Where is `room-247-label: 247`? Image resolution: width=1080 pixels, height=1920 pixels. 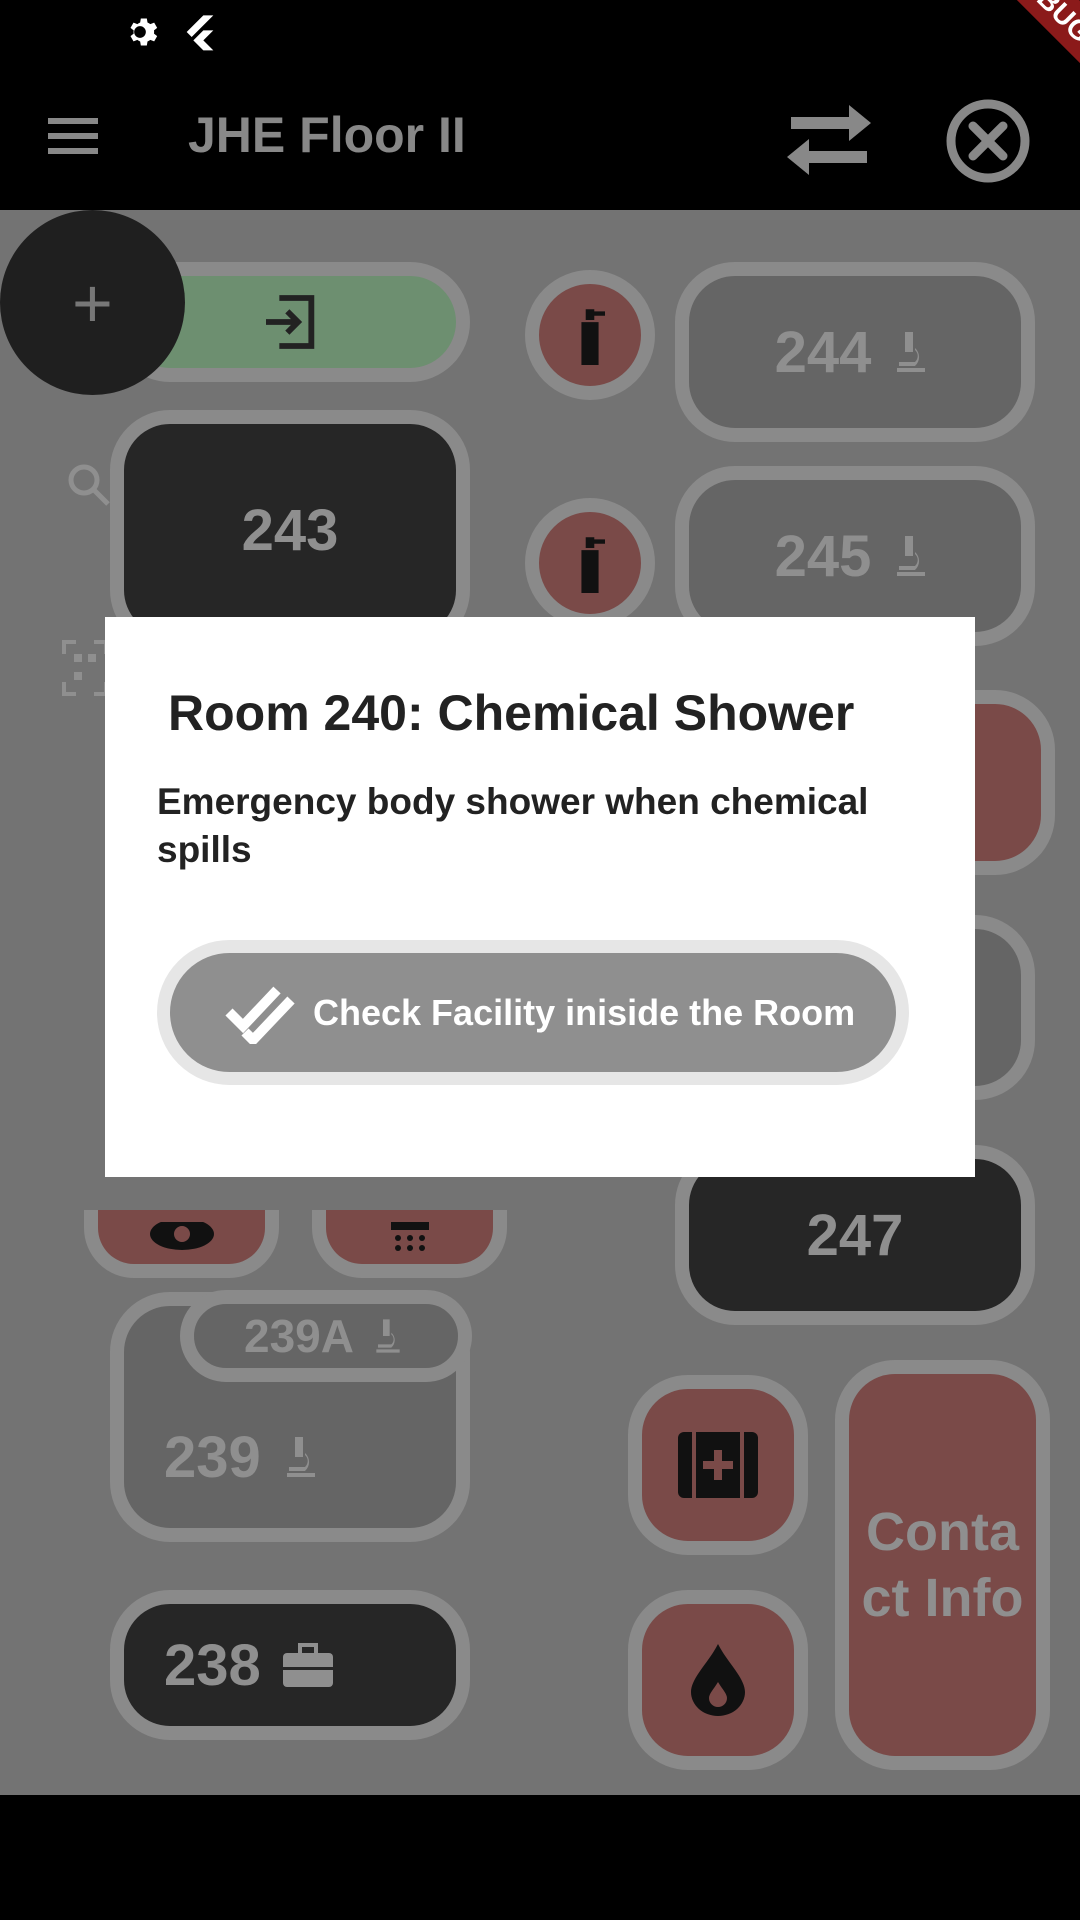 room-247-label: 247 is located at coordinates (855, 1235).